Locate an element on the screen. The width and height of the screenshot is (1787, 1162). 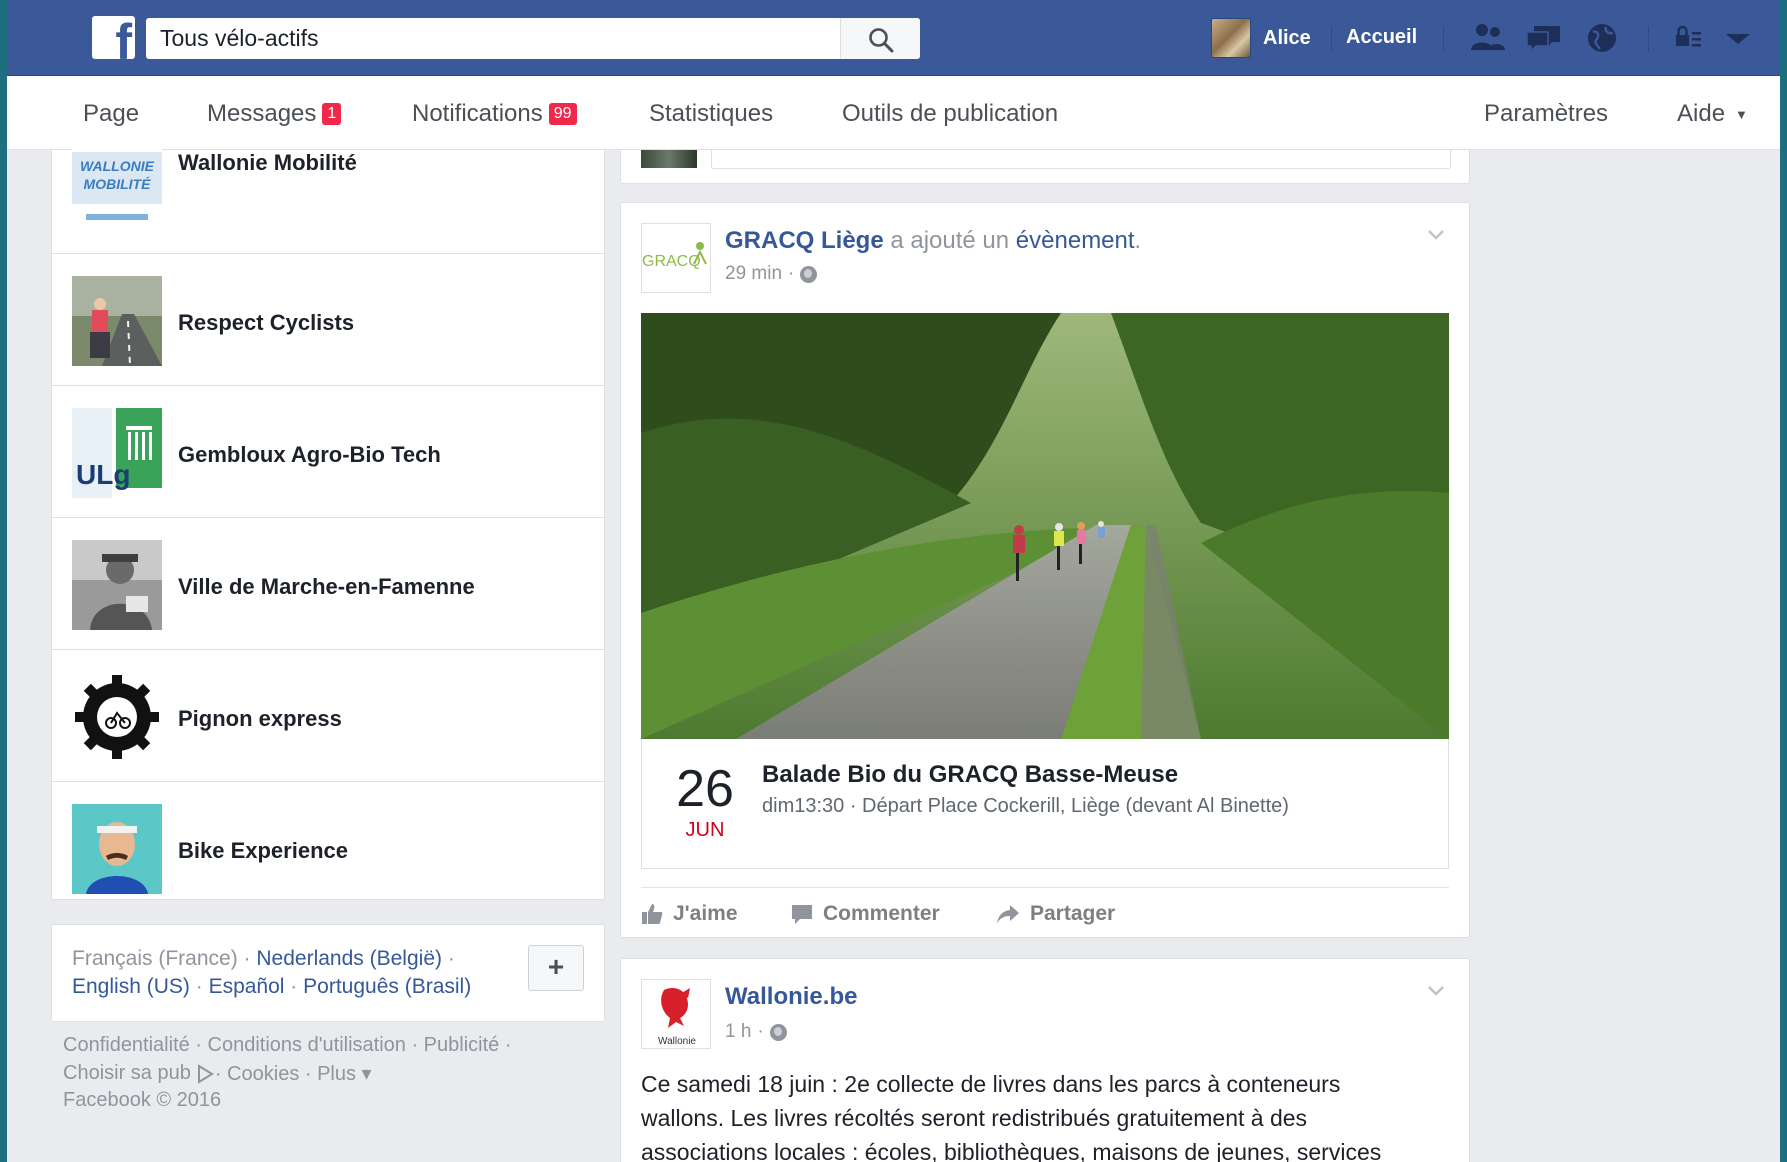
ulg-logo: ULg is located at coordinates (117, 453).